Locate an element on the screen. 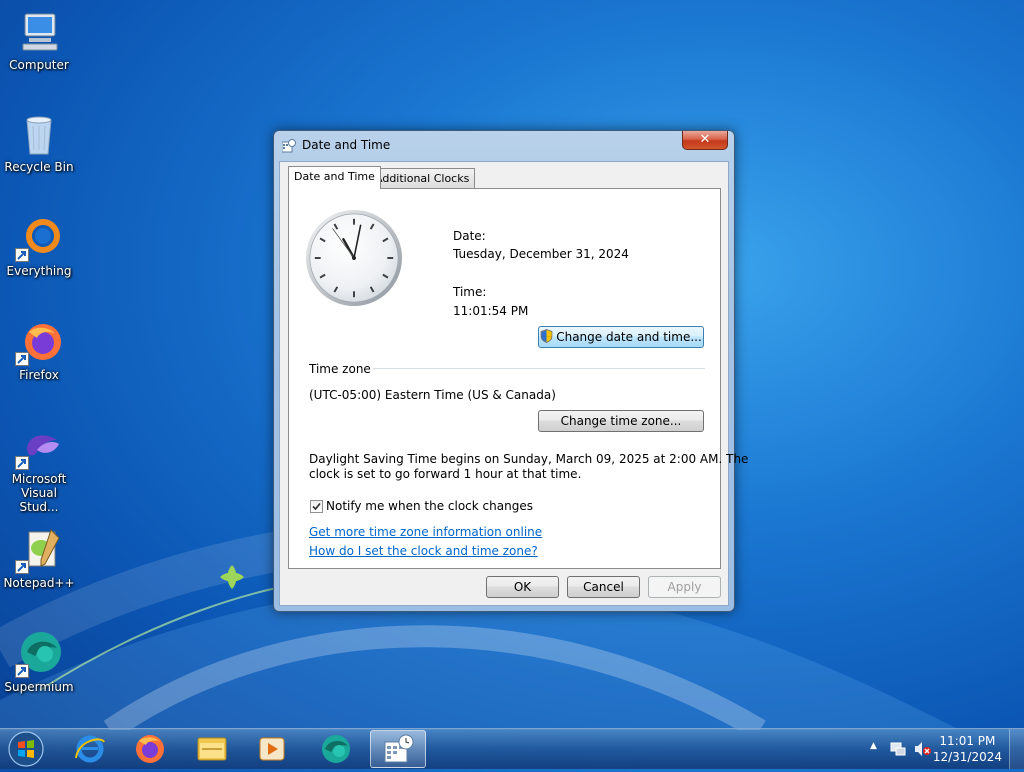  checkmark-icon is located at coordinates (316, 506).